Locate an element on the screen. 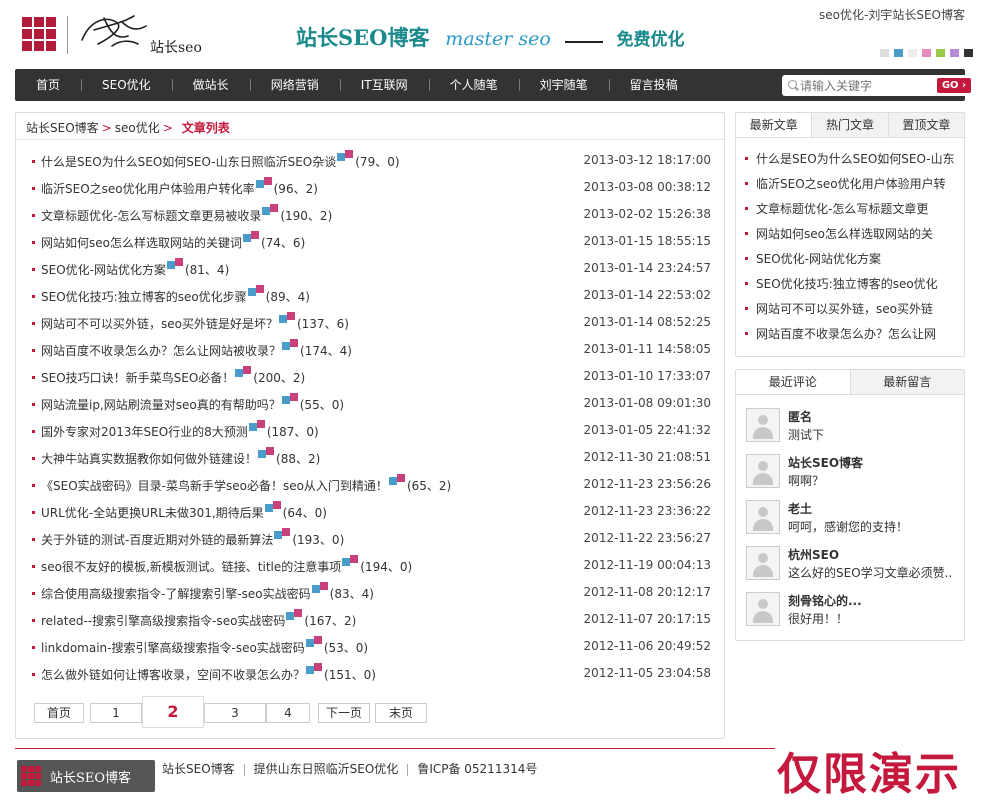  tab-recent-comments: 最近评论 is located at coordinates (793, 382).